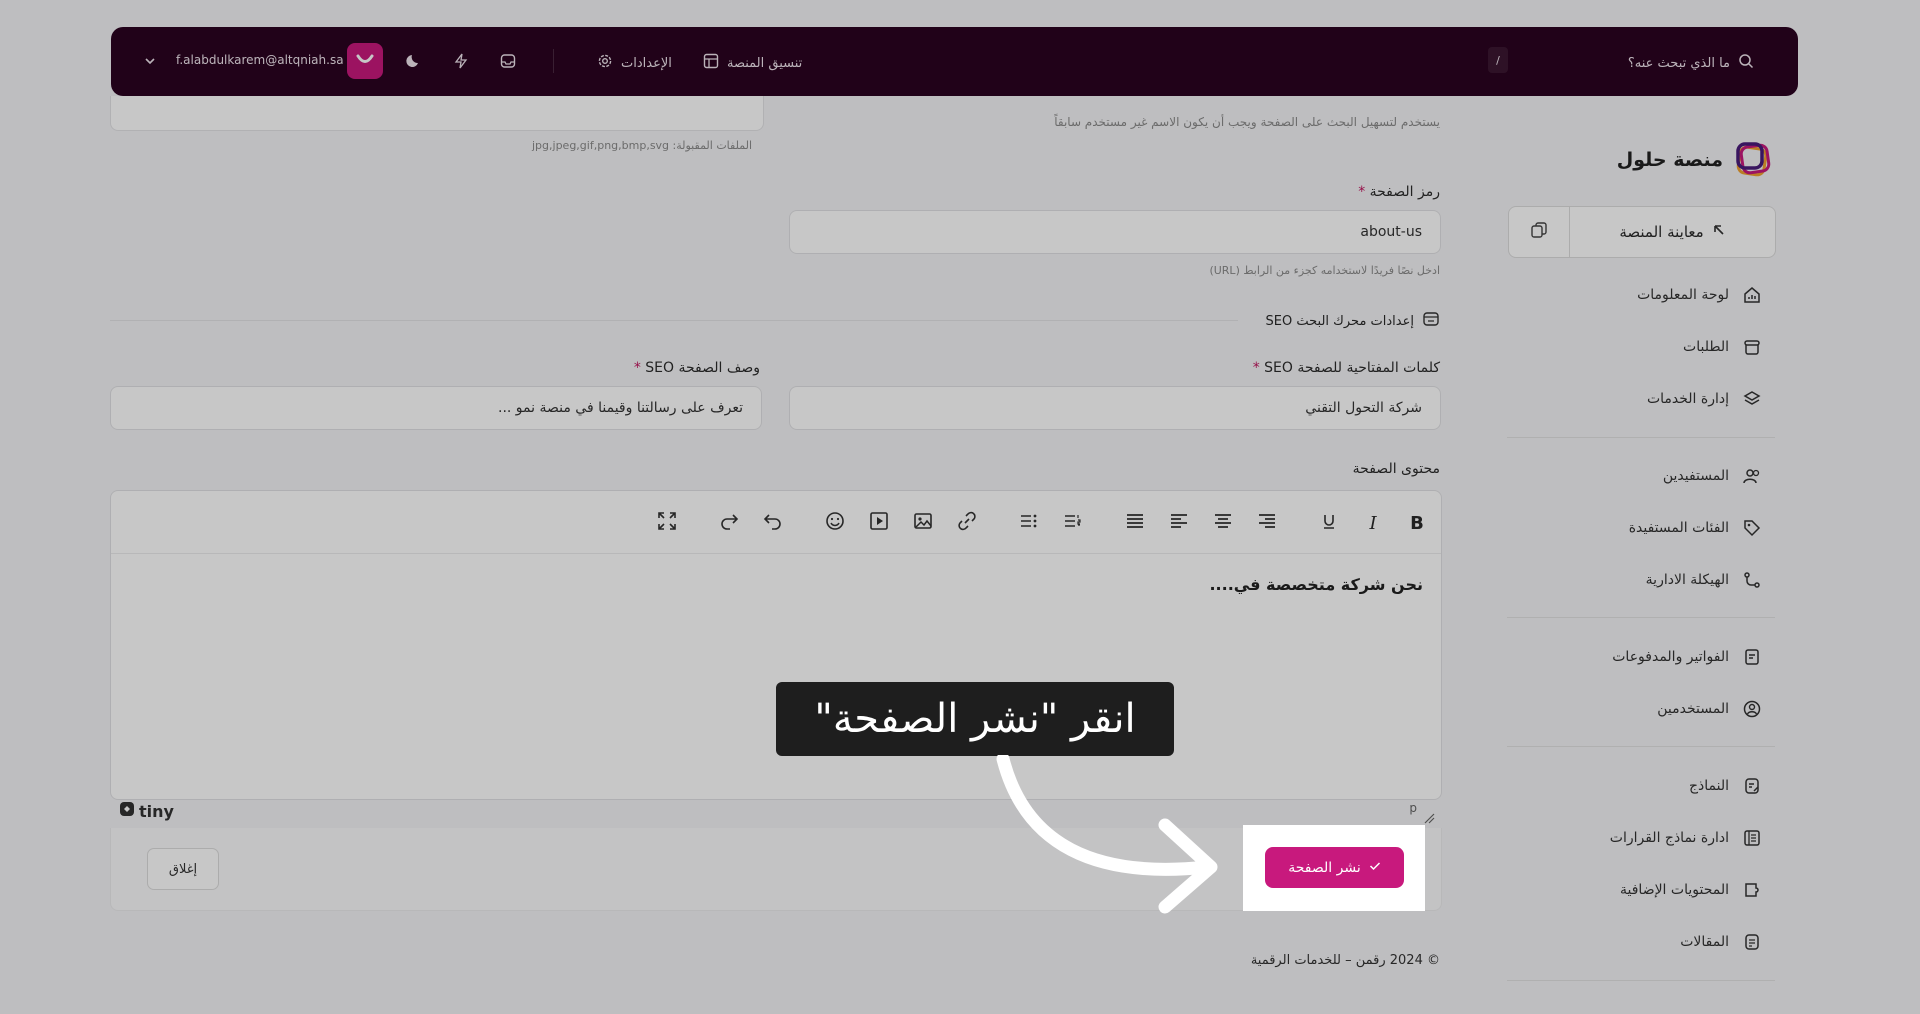  I want to click on publish-label: نشر الصفحة, so click(1324, 867).